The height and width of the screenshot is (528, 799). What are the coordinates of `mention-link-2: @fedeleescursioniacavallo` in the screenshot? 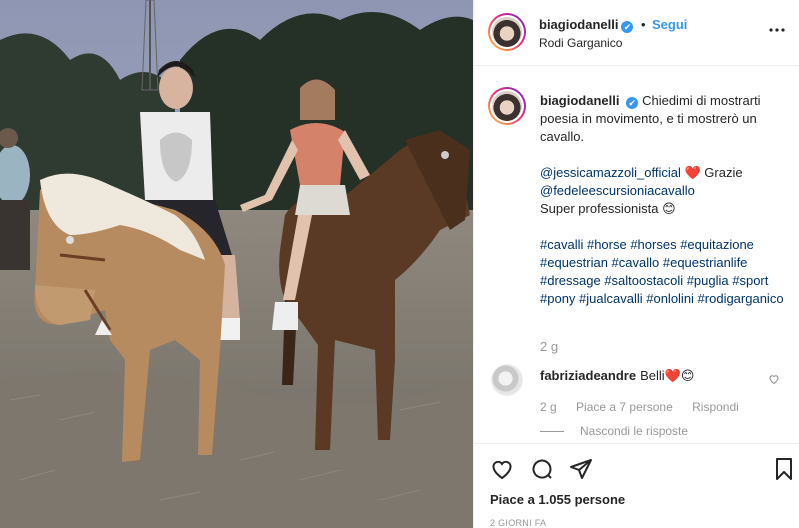 It's located at (617, 190).